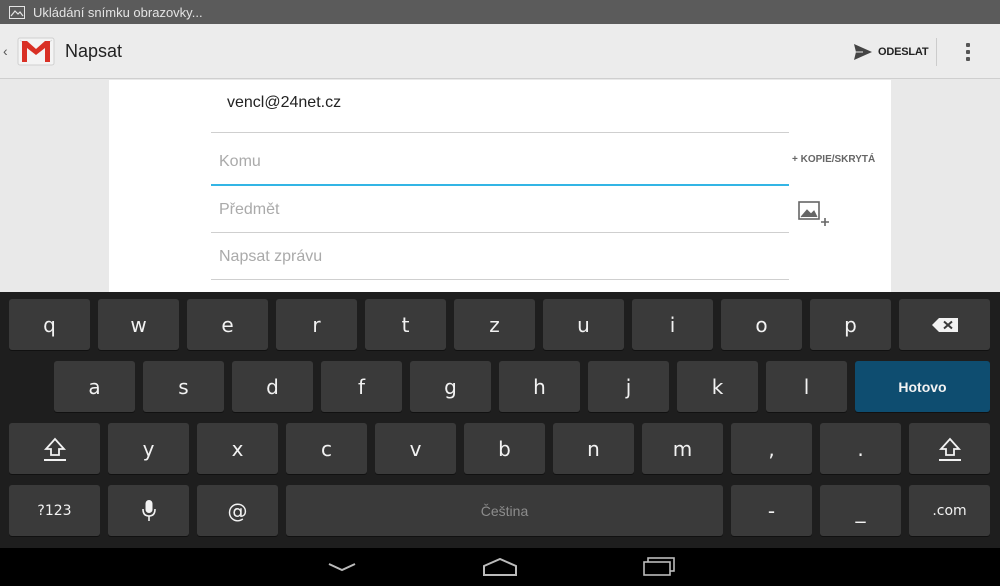 This screenshot has height=586, width=1000. What do you see at coordinates (860, 510) in the screenshot?
I see `underscore-key: _` at bounding box center [860, 510].